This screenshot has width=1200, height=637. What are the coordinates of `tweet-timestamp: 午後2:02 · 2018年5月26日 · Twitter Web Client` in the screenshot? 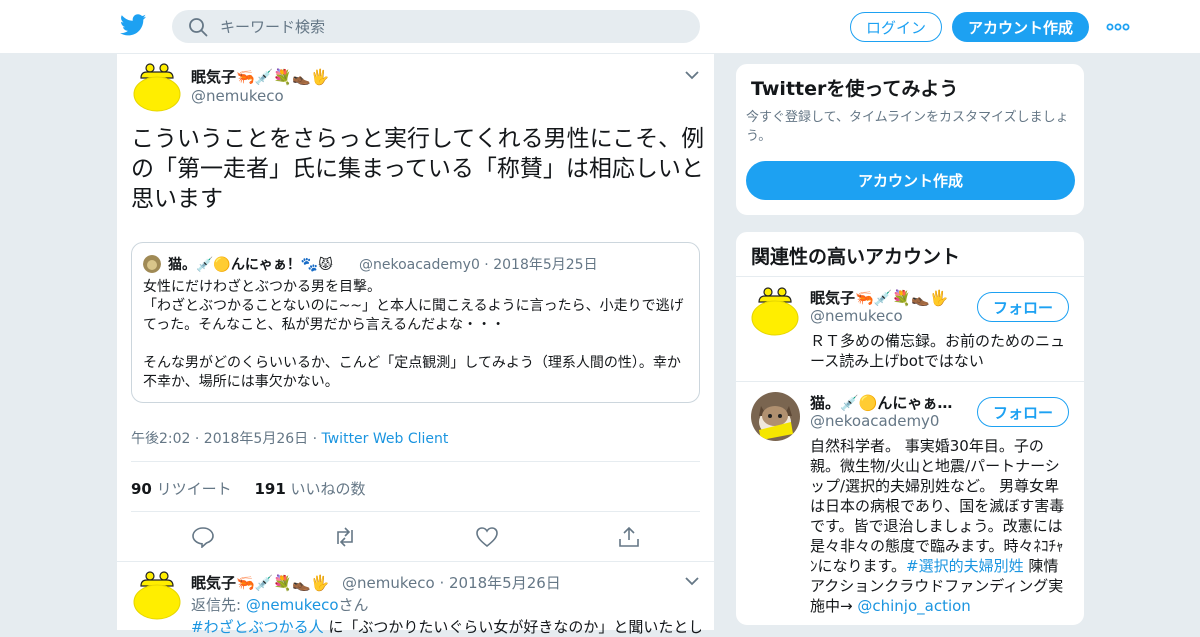 It's located at (290, 439).